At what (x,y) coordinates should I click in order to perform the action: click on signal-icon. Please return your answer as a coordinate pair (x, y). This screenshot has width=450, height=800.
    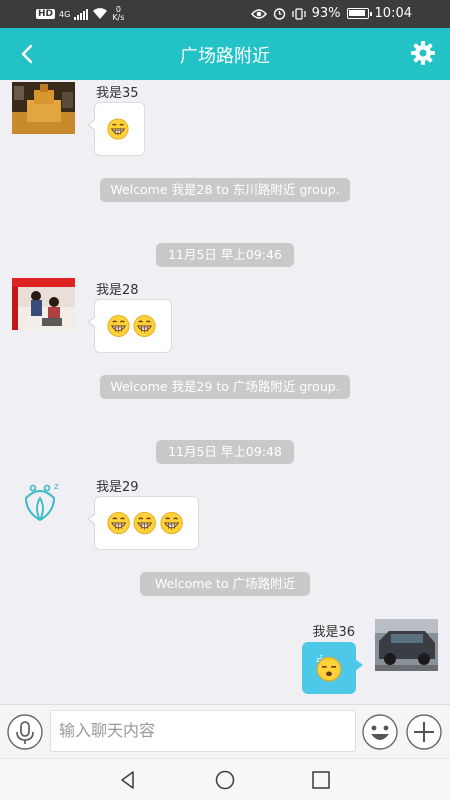
    Looking at the image, I should click on (81, 14).